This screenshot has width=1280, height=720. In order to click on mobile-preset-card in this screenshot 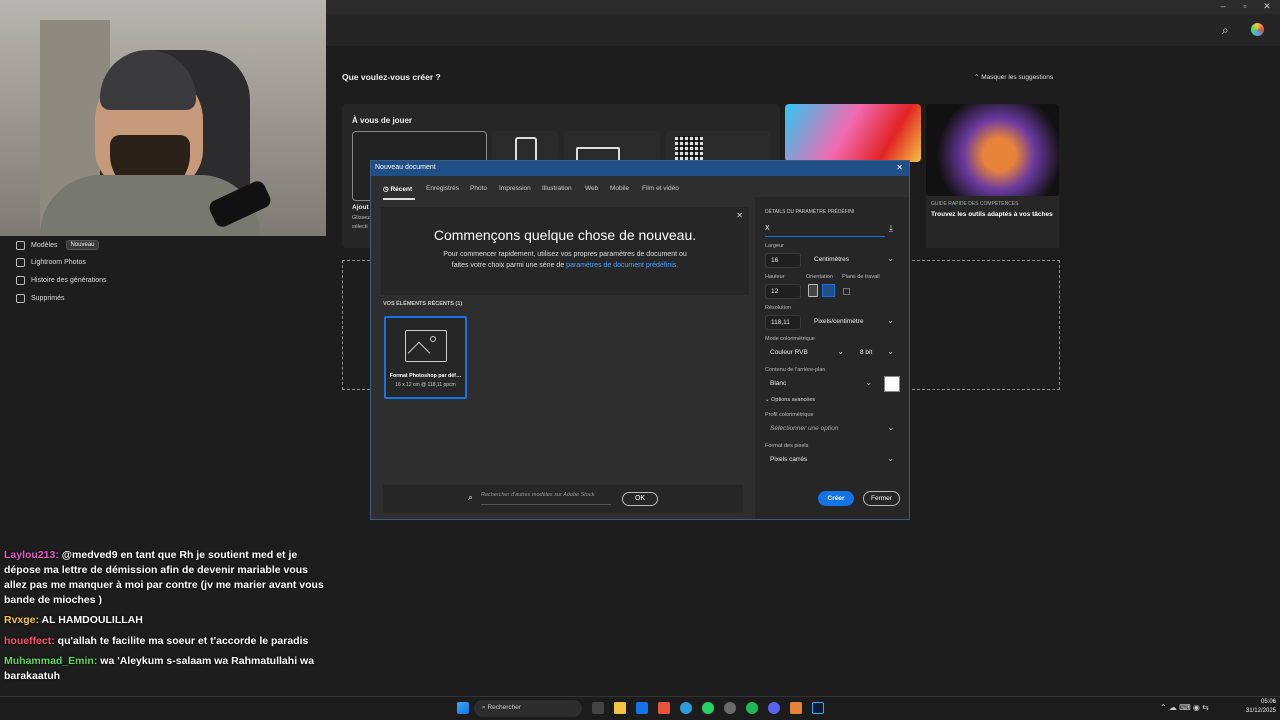, I will do `click(525, 147)`.